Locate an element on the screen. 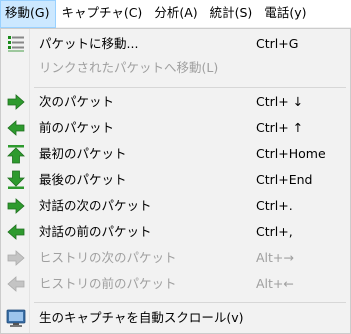  conversation-prev-icon is located at coordinates (16, 232).